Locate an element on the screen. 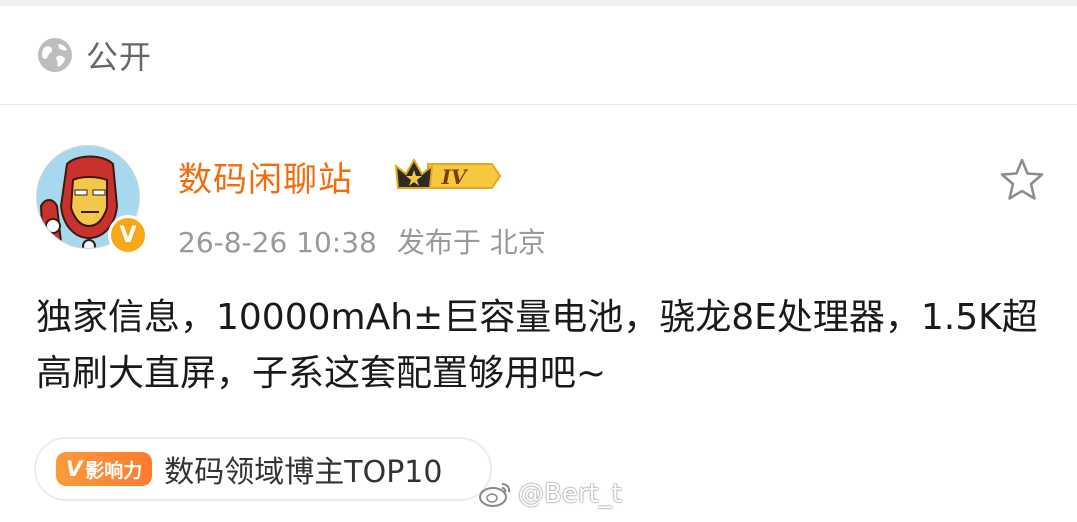  weibo-logo-icon is located at coordinates (495, 495).